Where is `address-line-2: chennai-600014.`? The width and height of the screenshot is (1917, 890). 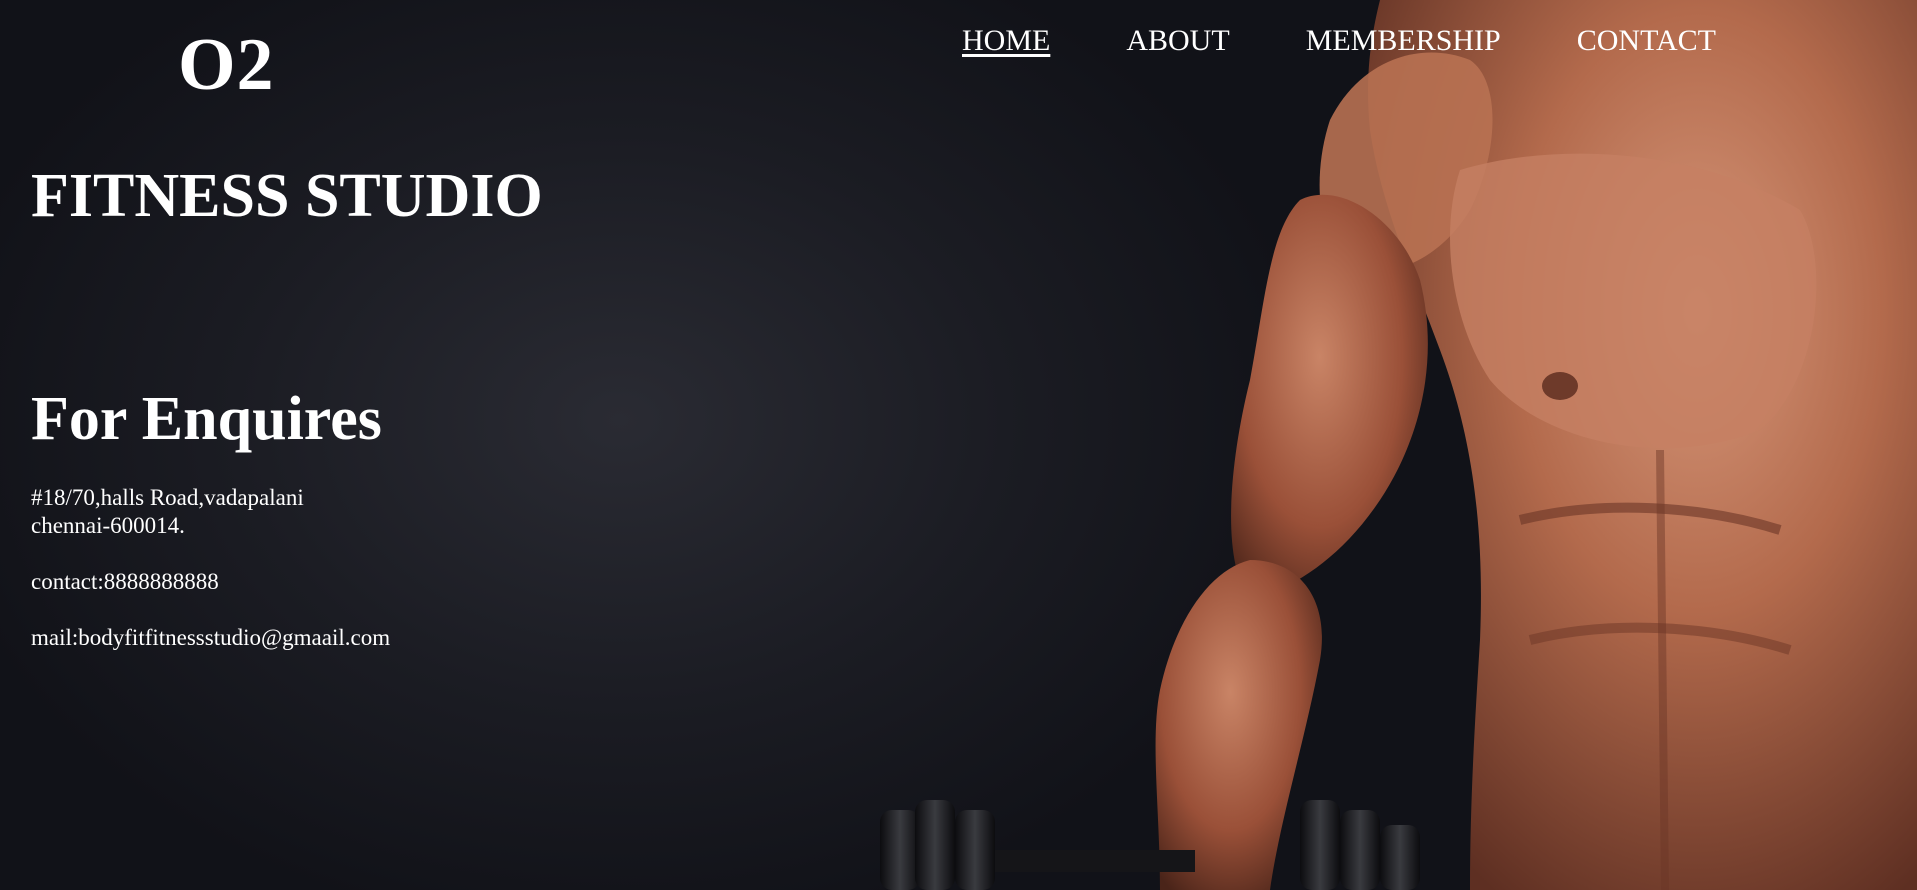 address-line-2: chennai-600014. is located at coordinates (108, 525).